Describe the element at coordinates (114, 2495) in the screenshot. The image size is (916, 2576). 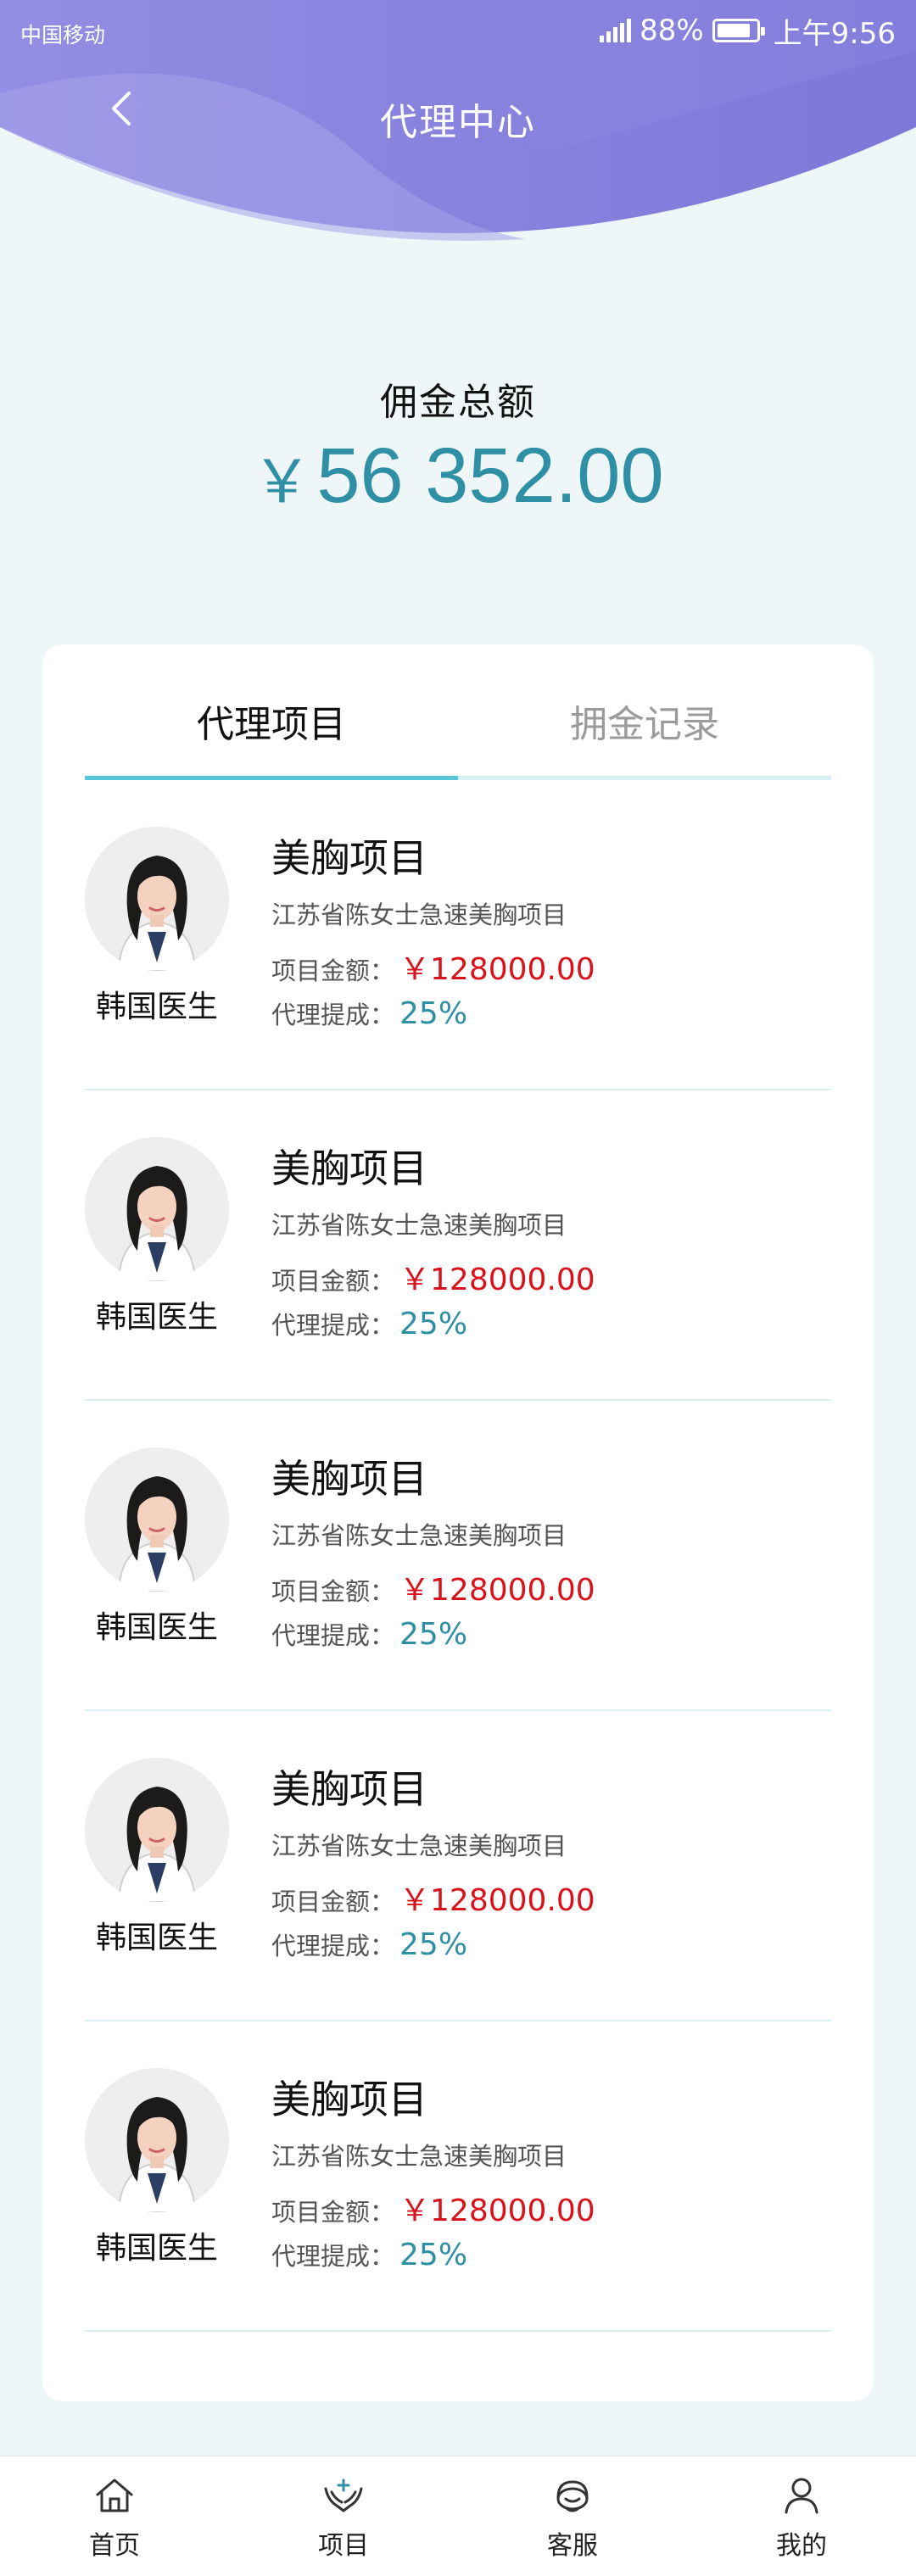
I see `home-icon` at that location.